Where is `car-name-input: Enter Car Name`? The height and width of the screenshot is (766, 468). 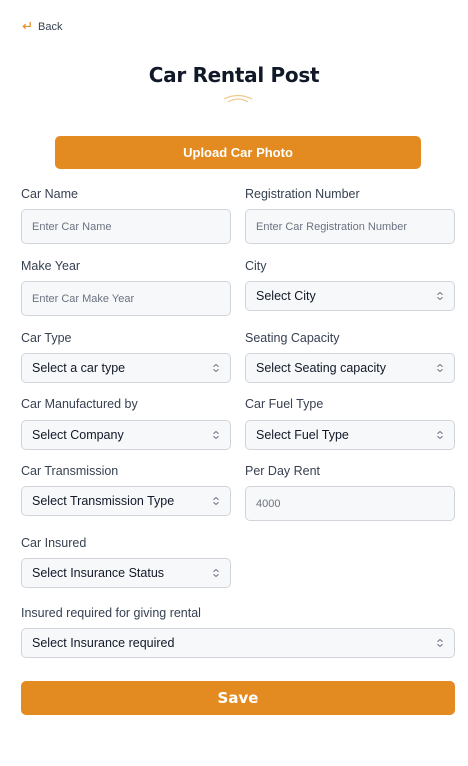 car-name-input: Enter Car Name is located at coordinates (126, 226).